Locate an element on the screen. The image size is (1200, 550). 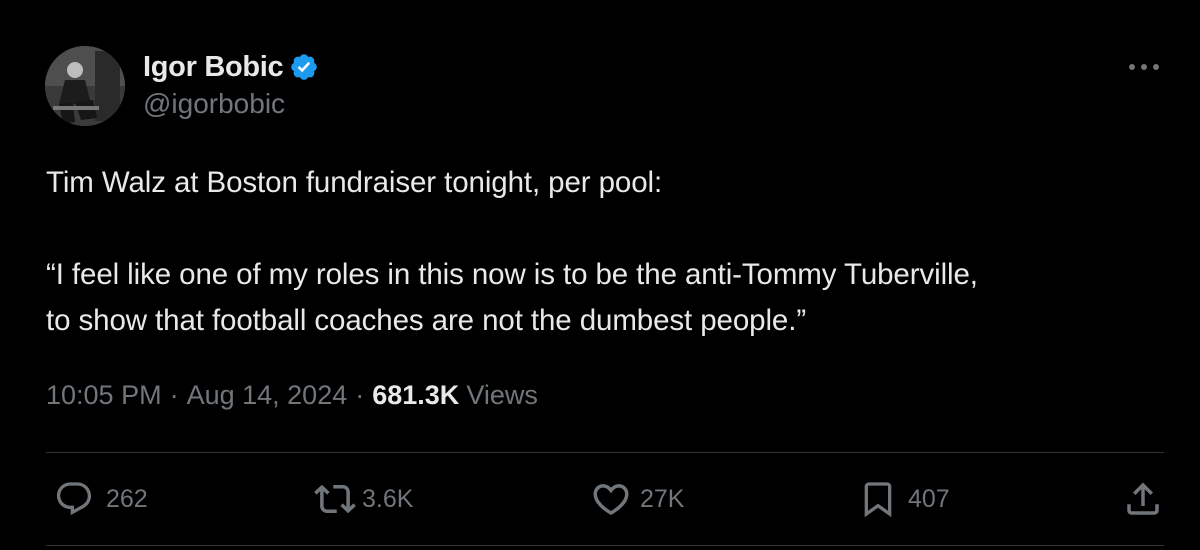
more-button is located at coordinates (1144, 67).